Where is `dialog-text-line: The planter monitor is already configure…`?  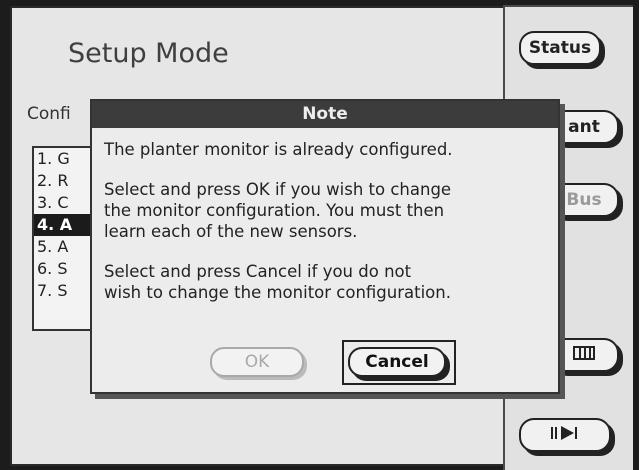 dialog-text-line: The planter monitor is already configure… is located at coordinates (278, 149).